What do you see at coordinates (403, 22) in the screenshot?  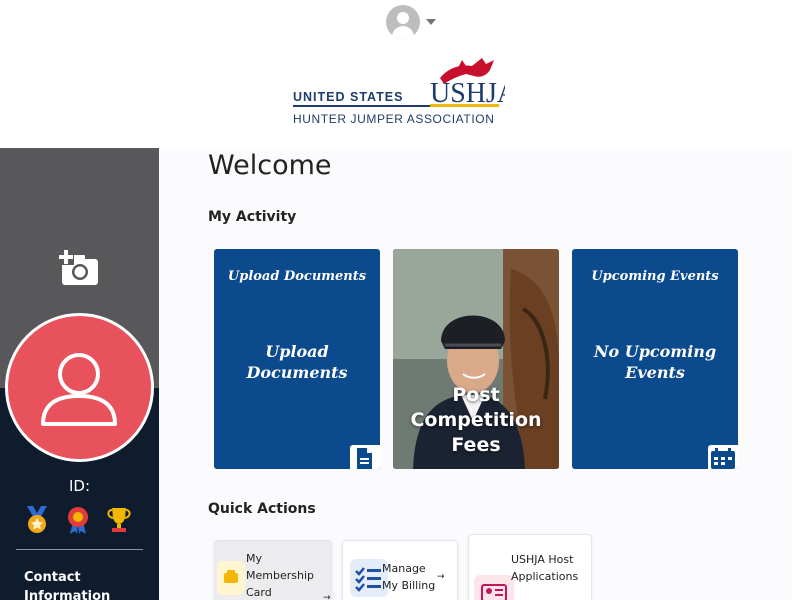 I see `account-circle-icon` at bounding box center [403, 22].